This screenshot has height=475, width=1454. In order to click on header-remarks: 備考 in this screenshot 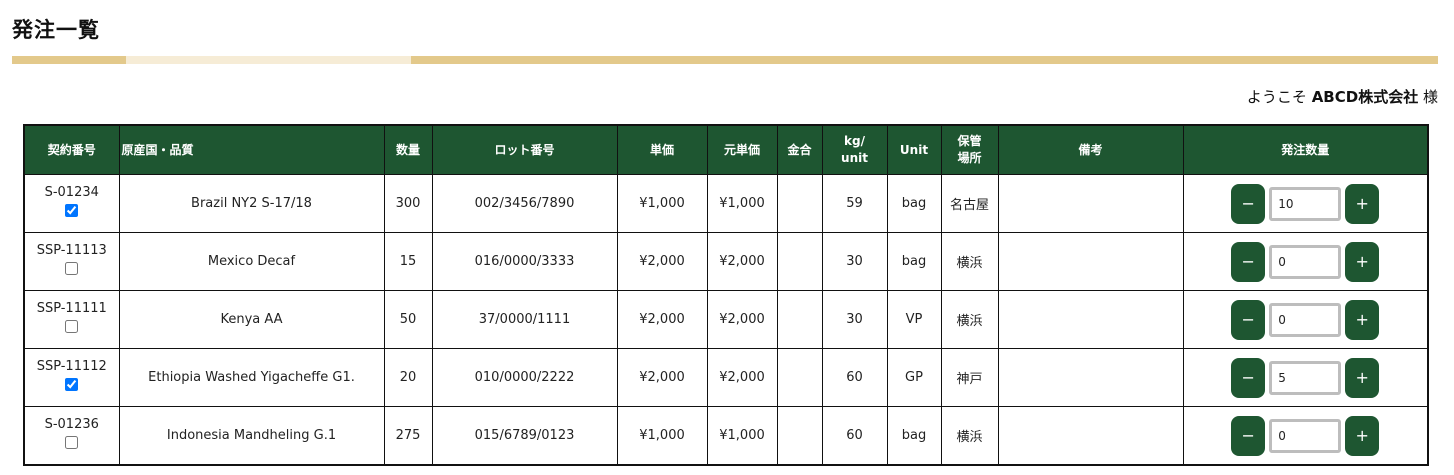, I will do `click(1090, 149)`.